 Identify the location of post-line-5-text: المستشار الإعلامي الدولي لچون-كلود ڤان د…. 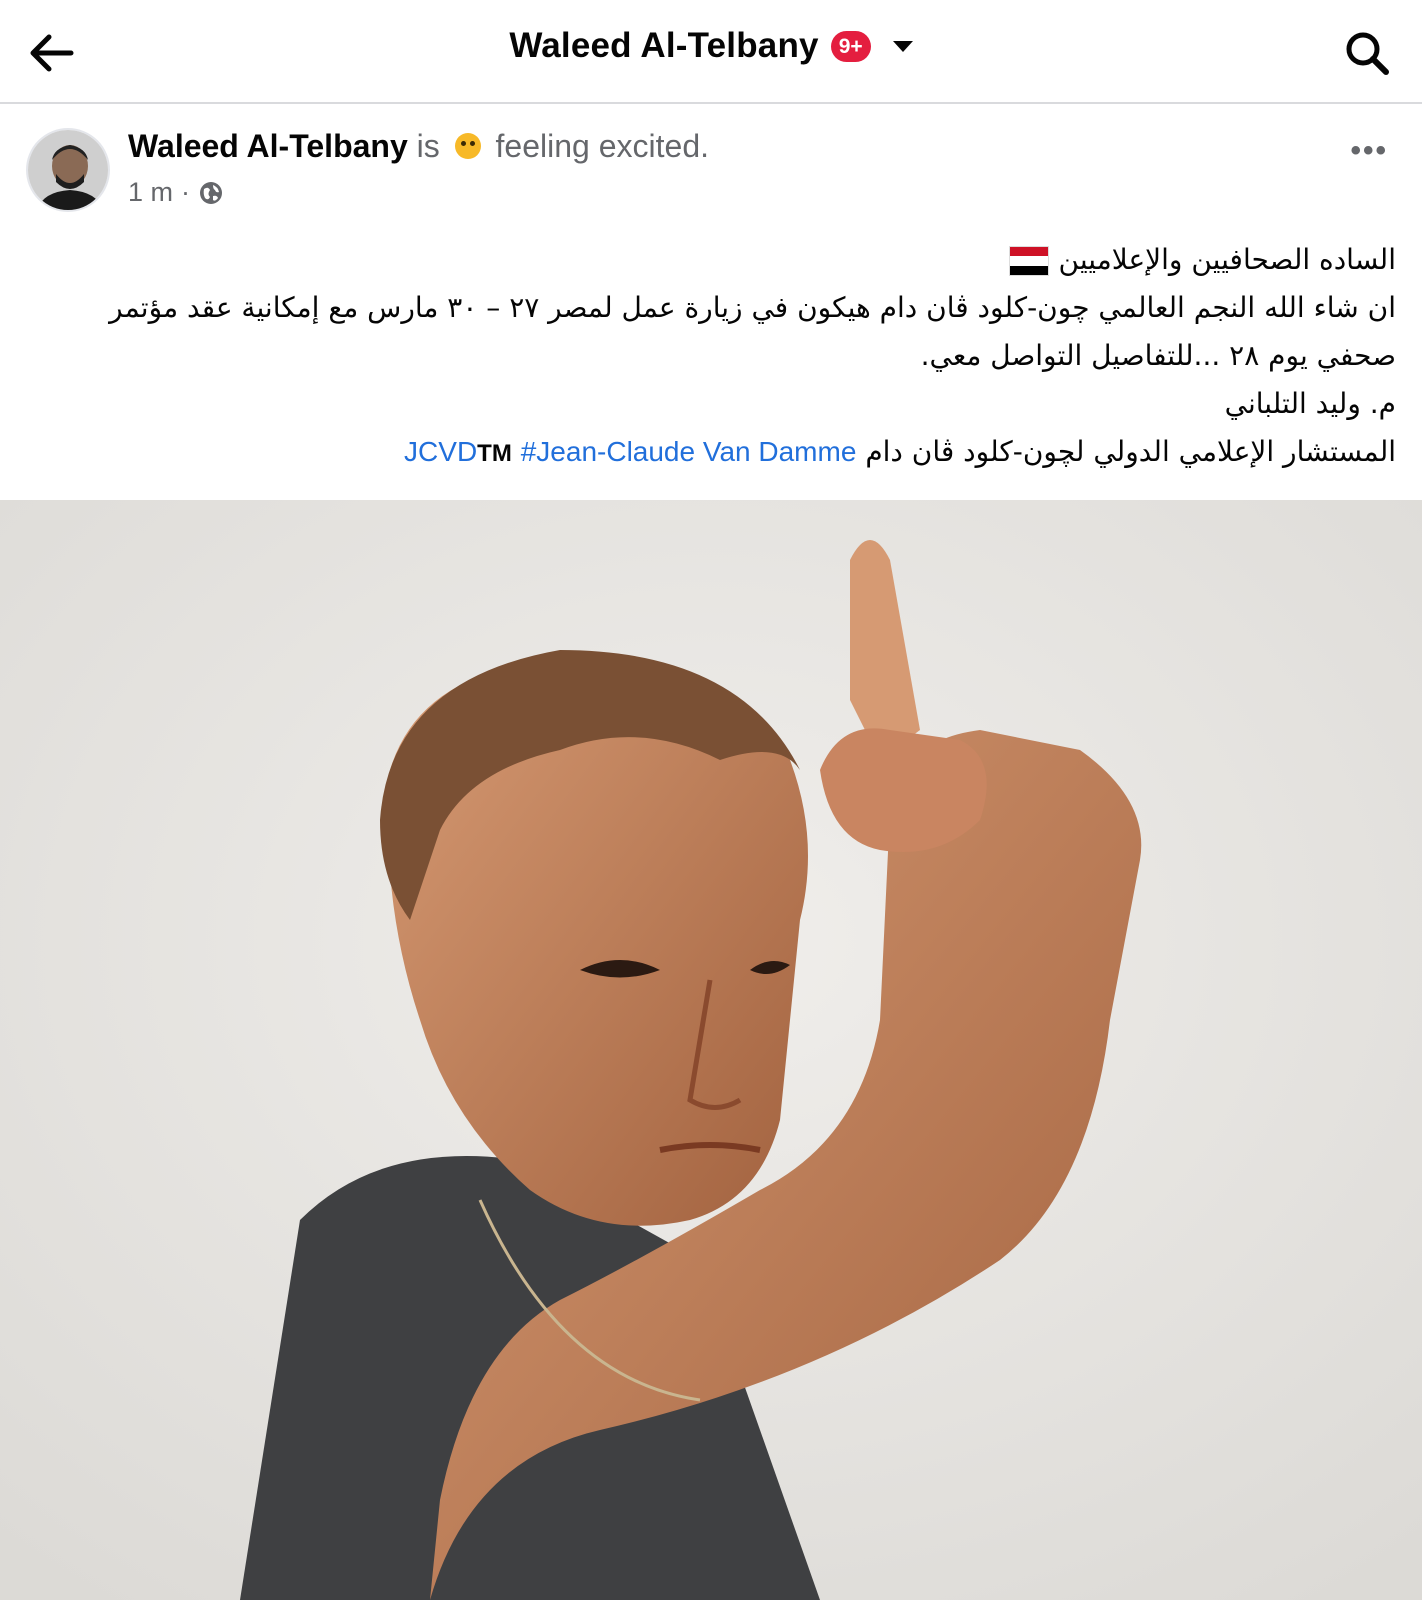
(1130, 451).